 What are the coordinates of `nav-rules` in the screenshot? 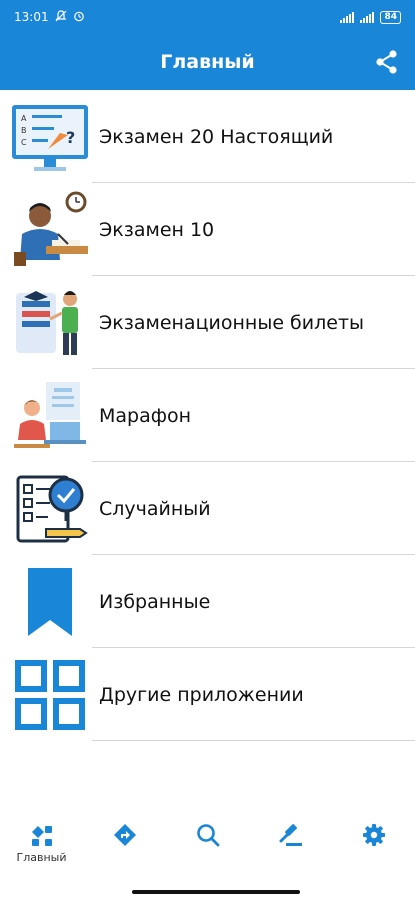 It's located at (291, 835).